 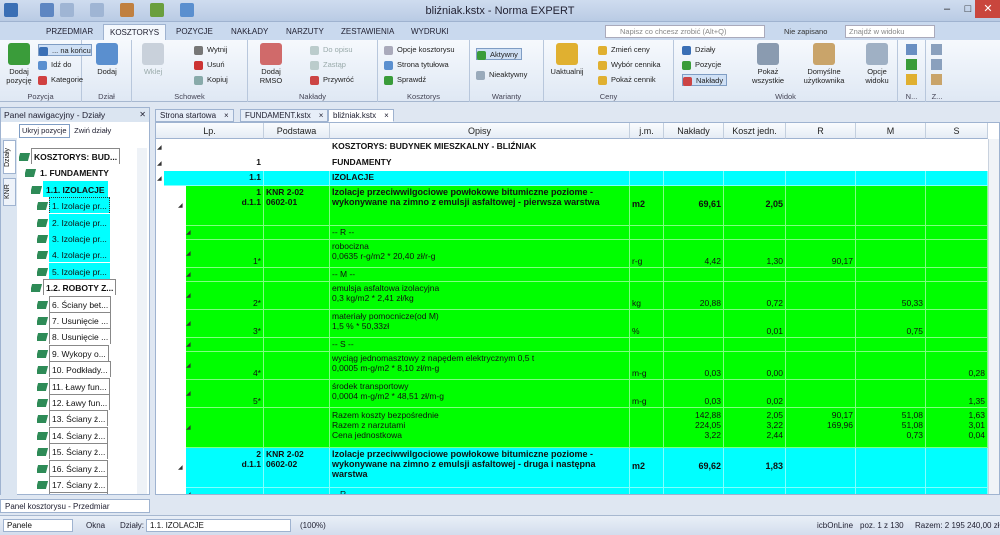 I want to click on tab-zestawienia: ZESTAWIENIA, so click(x=367, y=32).